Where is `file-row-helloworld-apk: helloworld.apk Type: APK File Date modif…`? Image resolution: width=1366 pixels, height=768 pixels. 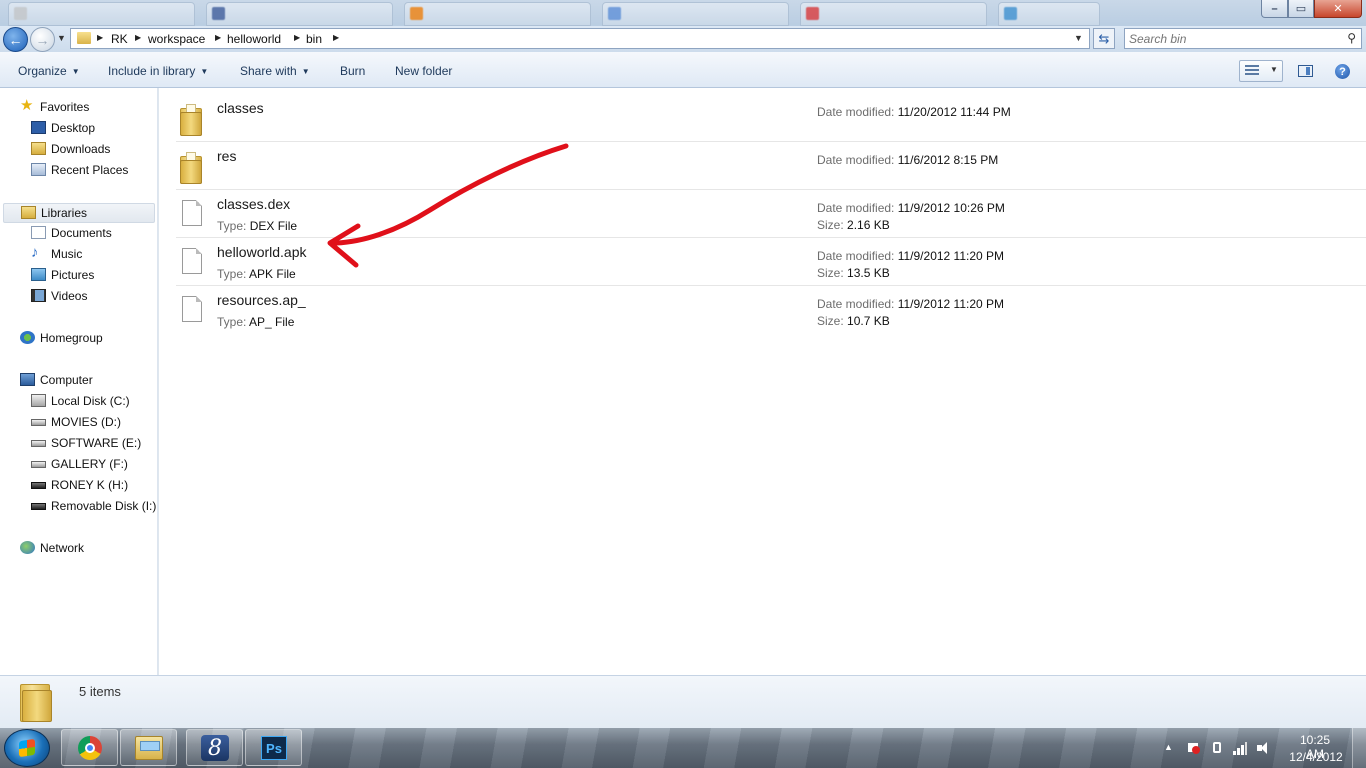
file-row-helloworld-apk: helloworld.apk Type: APK File Date modif… is located at coordinates (771, 262).